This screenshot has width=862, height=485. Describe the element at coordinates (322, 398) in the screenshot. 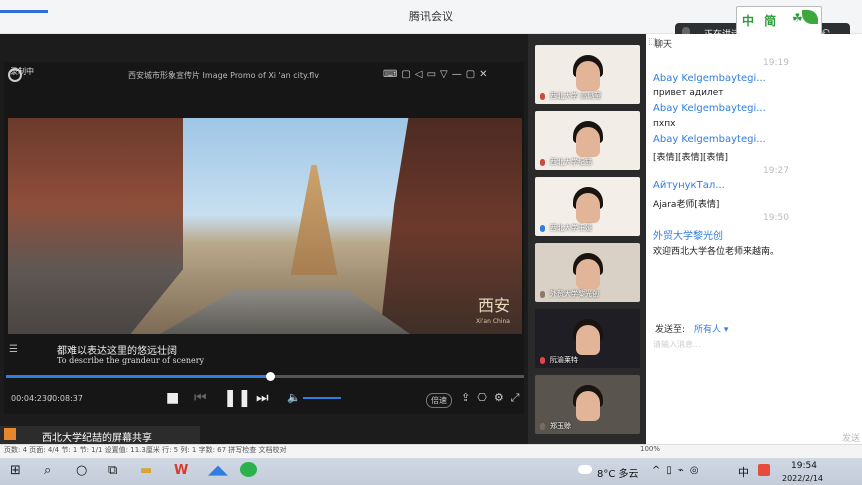

I see `volume-slider` at that location.